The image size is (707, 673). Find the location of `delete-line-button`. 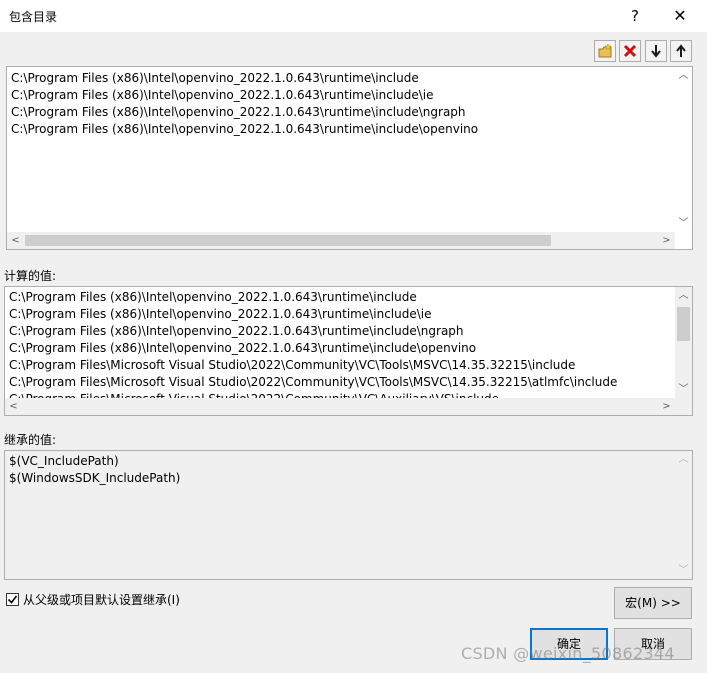

delete-line-button is located at coordinates (630, 51).